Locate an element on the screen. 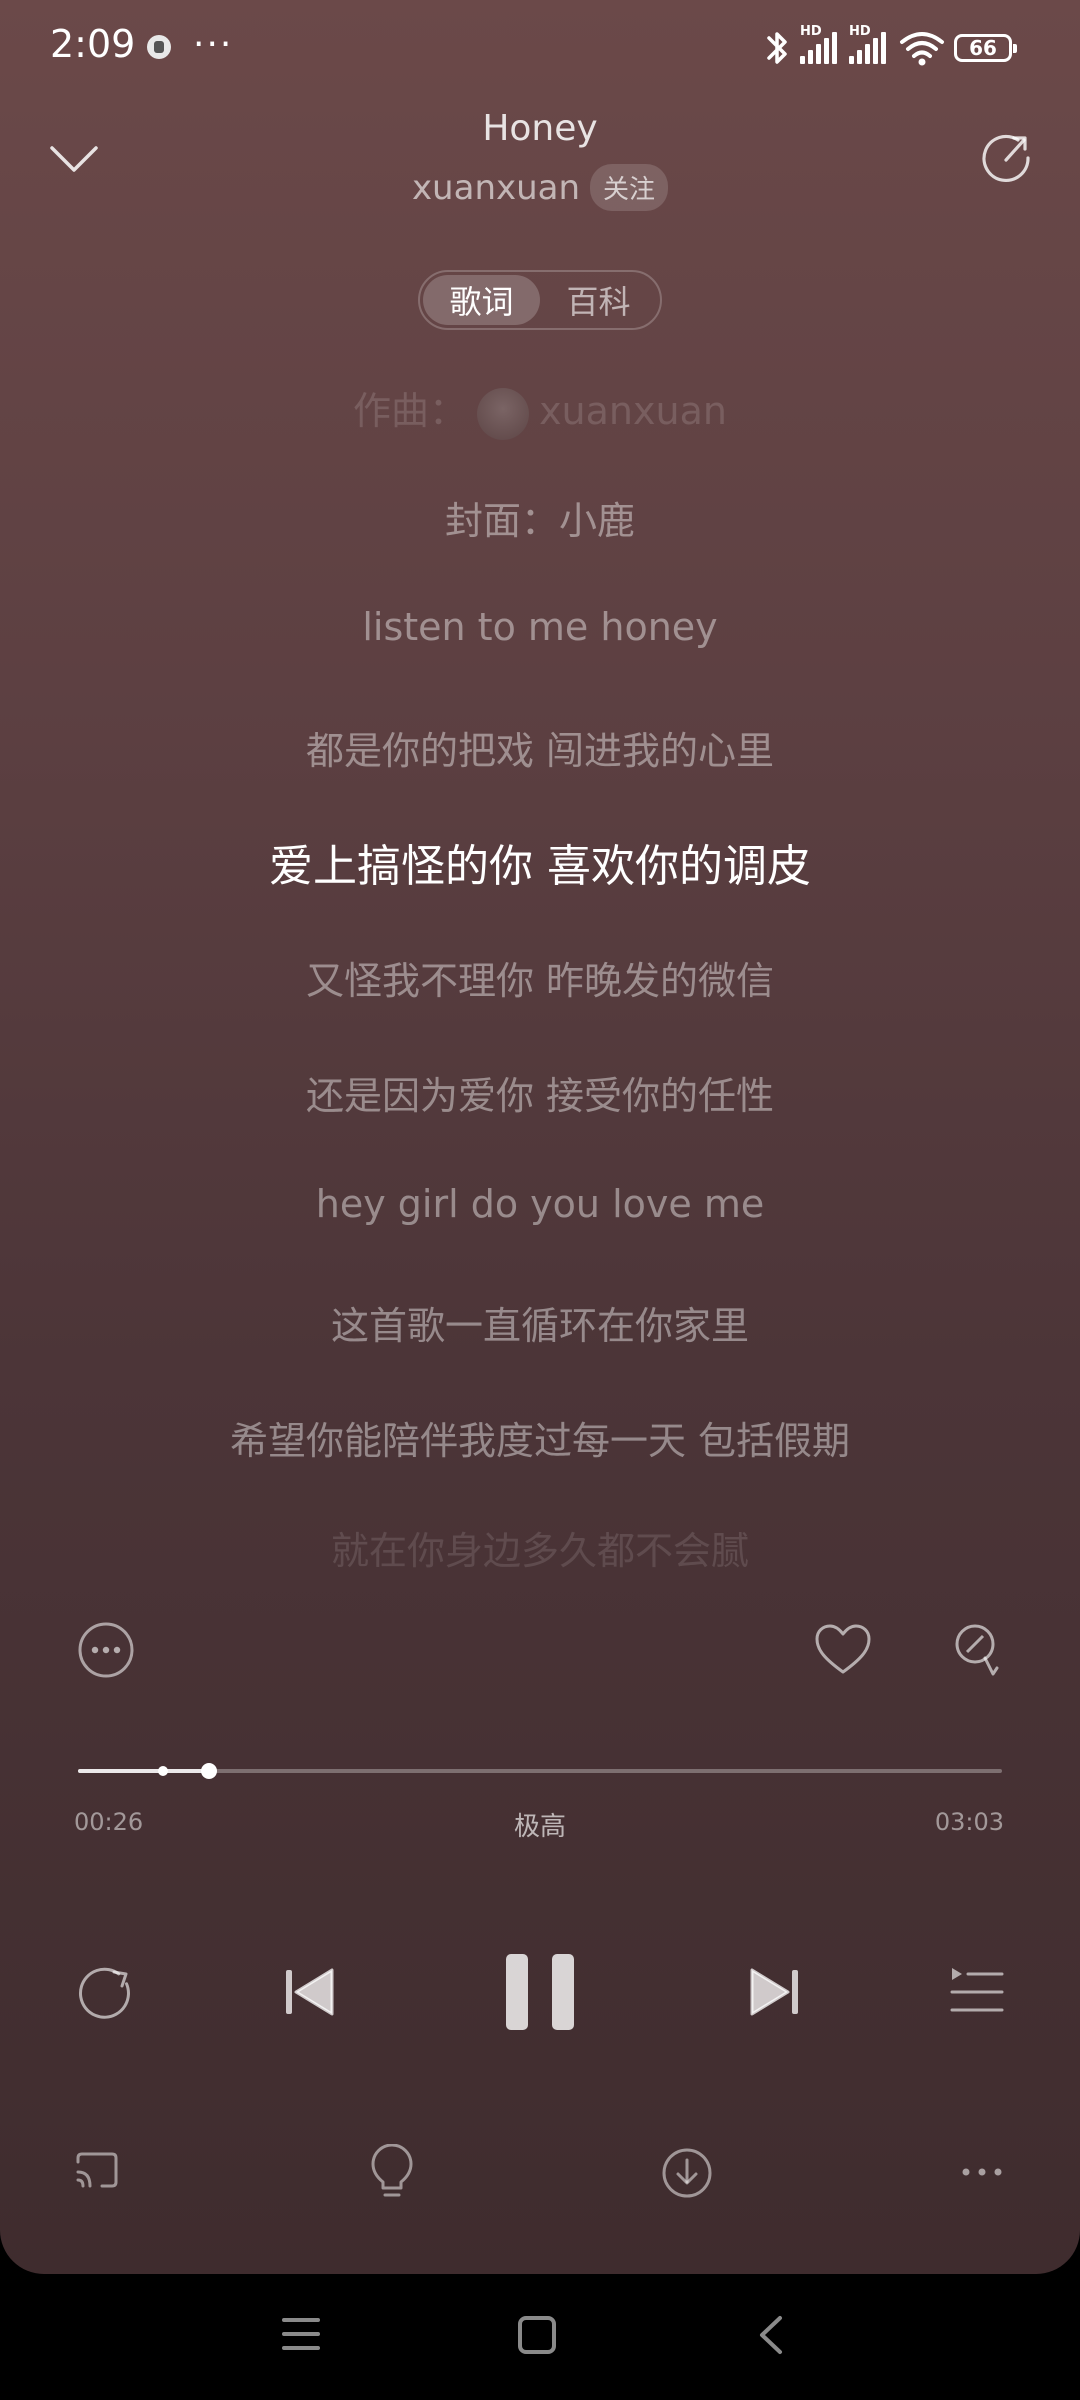 The image size is (1080, 2400). lyric-line: 就在你身边多久都不会腻 is located at coordinates (540, 1547).